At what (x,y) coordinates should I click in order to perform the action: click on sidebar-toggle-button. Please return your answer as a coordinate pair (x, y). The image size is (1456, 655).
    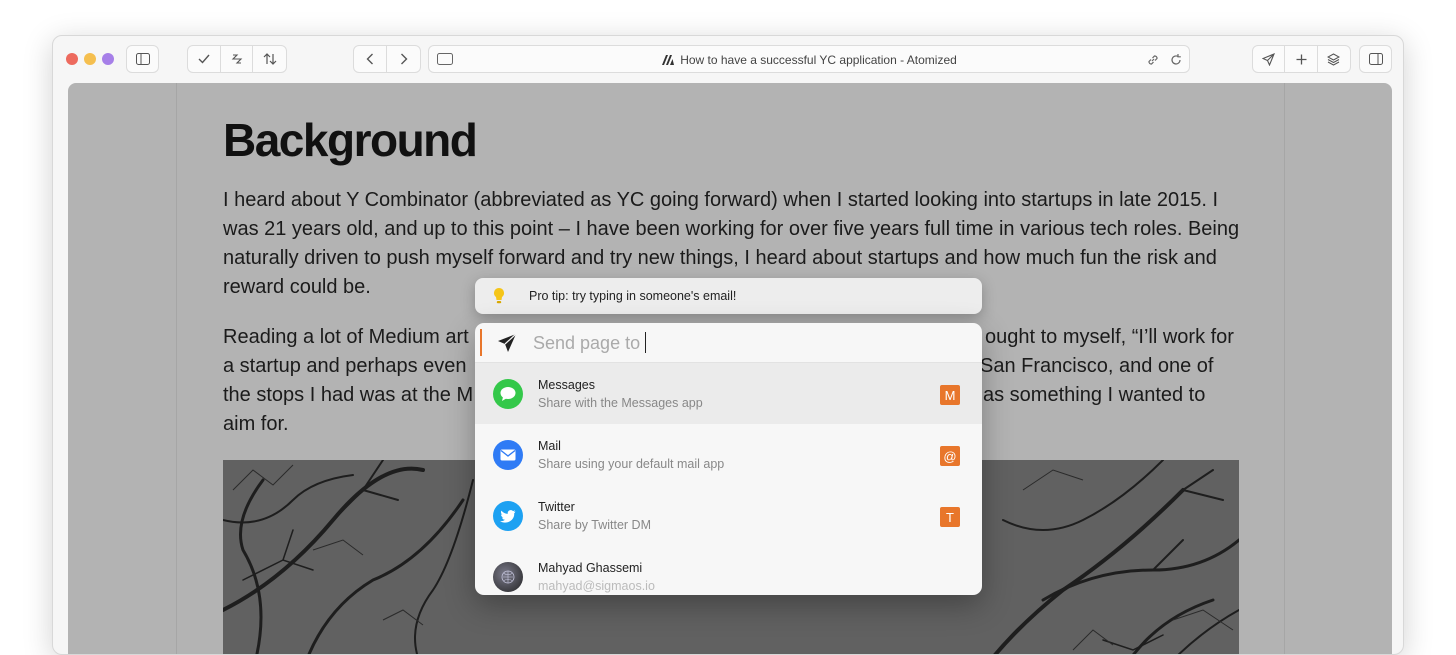
    Looking at the image, I should click on (142, 59).